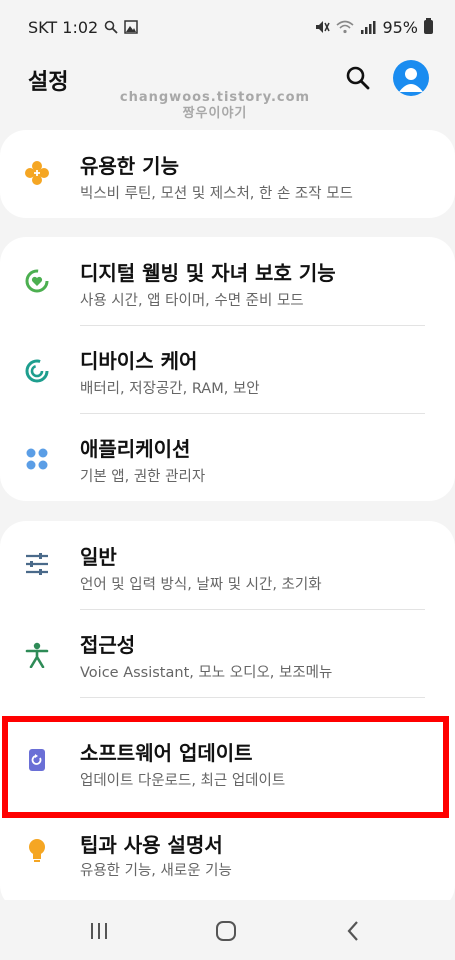  I want to click on battery-icon, so click(428, 26).